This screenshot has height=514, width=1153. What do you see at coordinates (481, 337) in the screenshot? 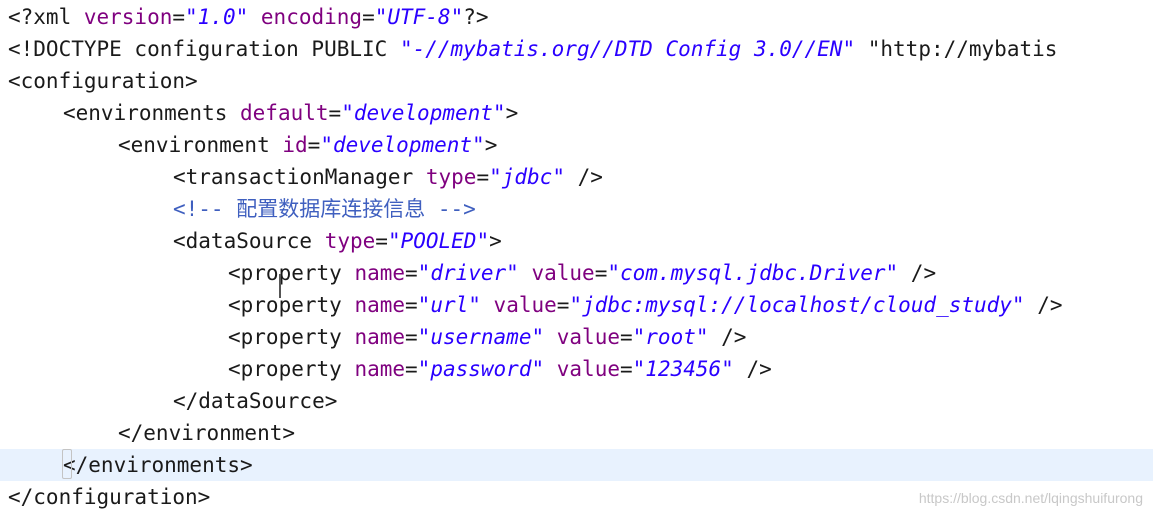
I see `xml-value-token: "username"` at bounding box center [481, 337].